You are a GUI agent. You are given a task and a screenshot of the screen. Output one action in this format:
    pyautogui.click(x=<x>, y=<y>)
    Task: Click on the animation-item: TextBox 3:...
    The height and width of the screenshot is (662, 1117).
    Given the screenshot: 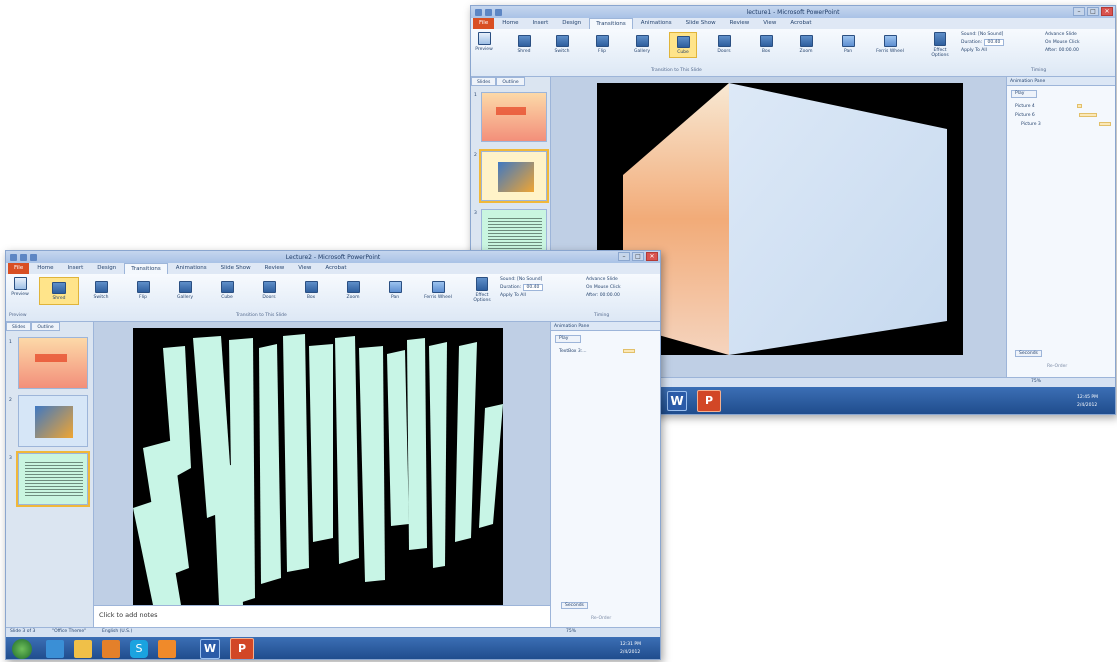 What is the action you would take?
    pyautogui.click(x=605, y=351)
    